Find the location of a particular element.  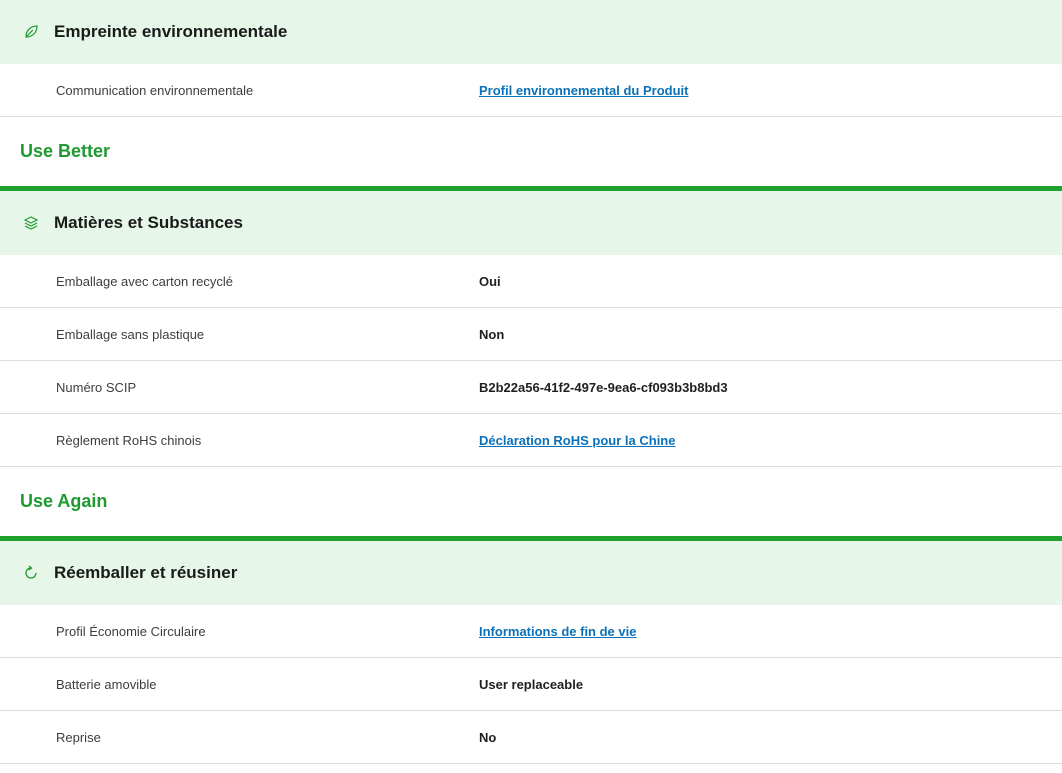

section-title: Réemballer et réusiner is located at coordinates (146, 572).